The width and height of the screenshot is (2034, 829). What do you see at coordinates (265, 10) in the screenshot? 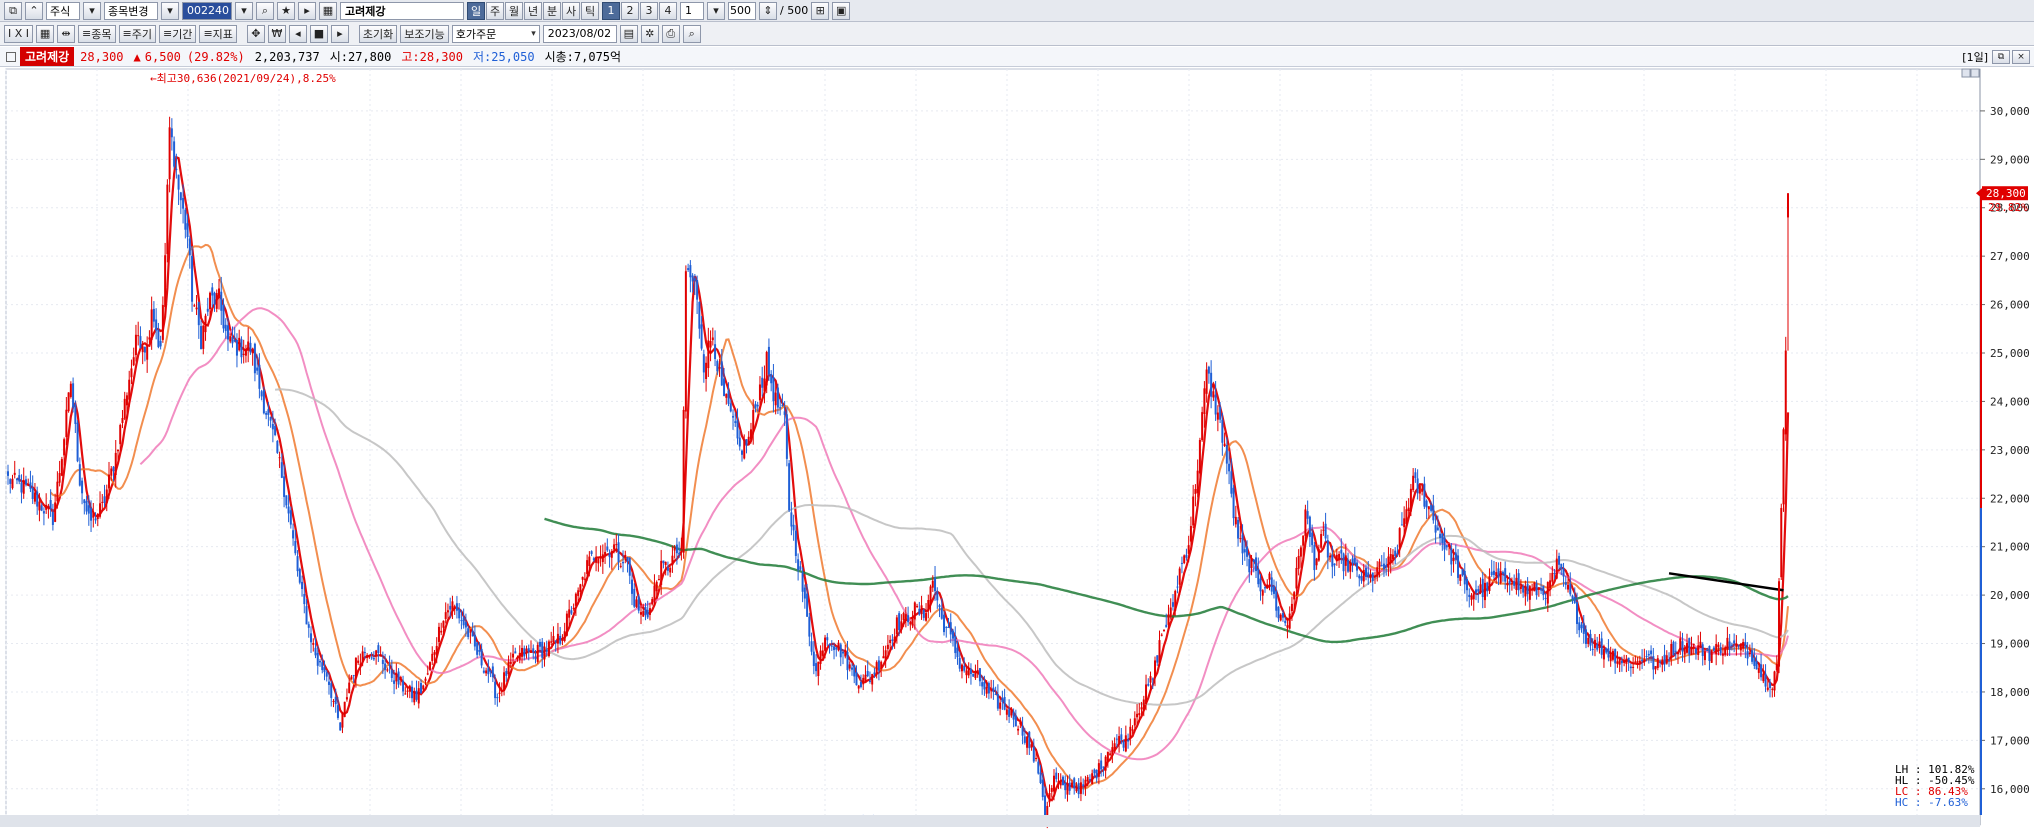
I see `search-icon: ⌕` at bounding box center [265, 10].